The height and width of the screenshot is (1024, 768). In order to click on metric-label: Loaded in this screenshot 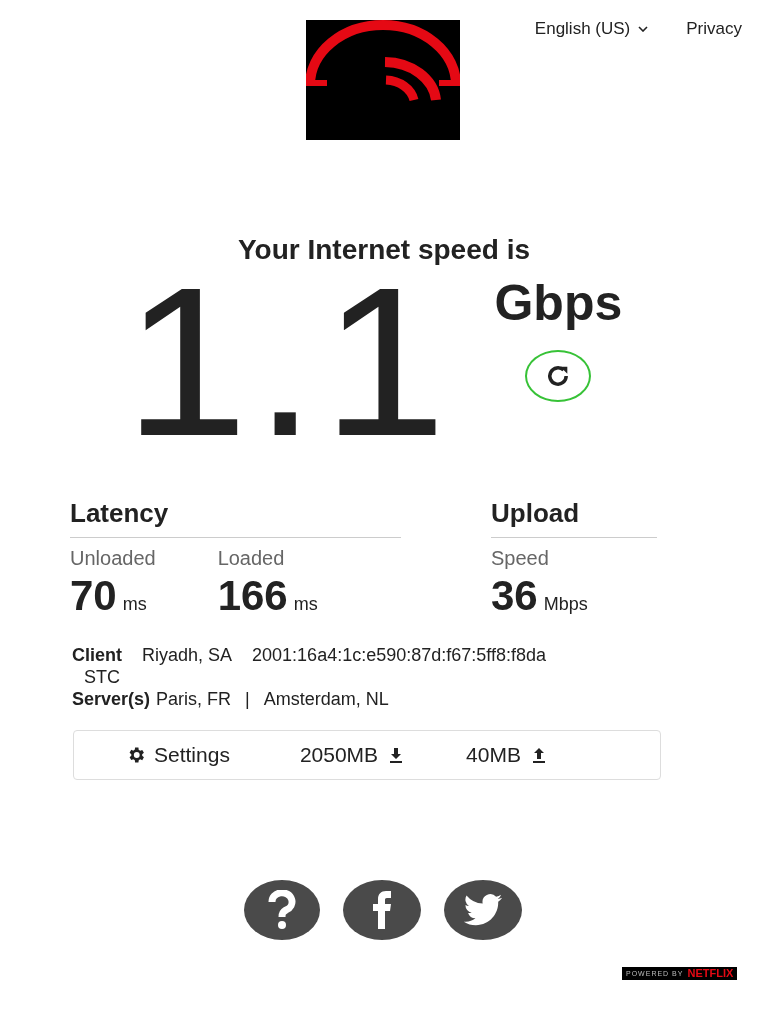, I will do `click(251, 558)`.